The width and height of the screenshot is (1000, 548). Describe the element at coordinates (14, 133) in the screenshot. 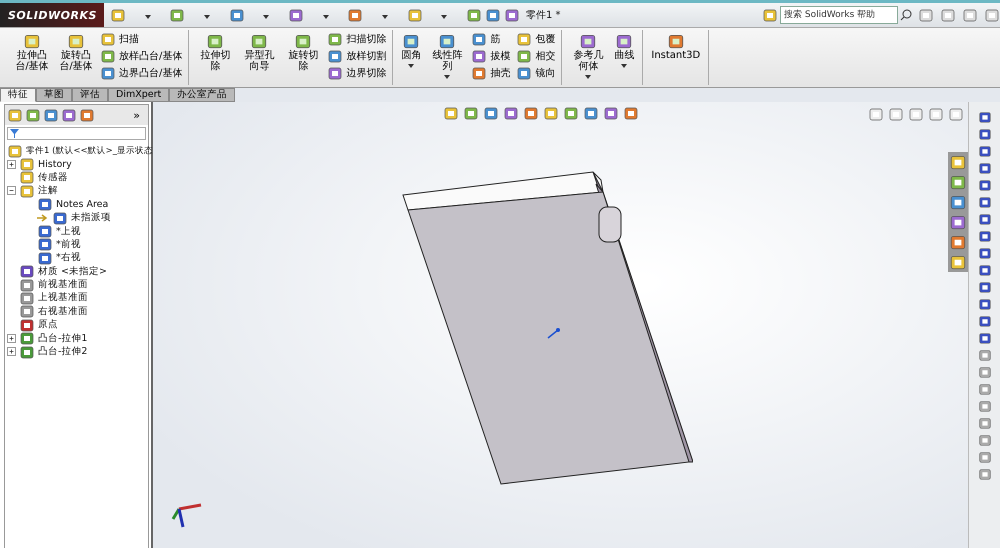

I see `filter-icon` at that location.